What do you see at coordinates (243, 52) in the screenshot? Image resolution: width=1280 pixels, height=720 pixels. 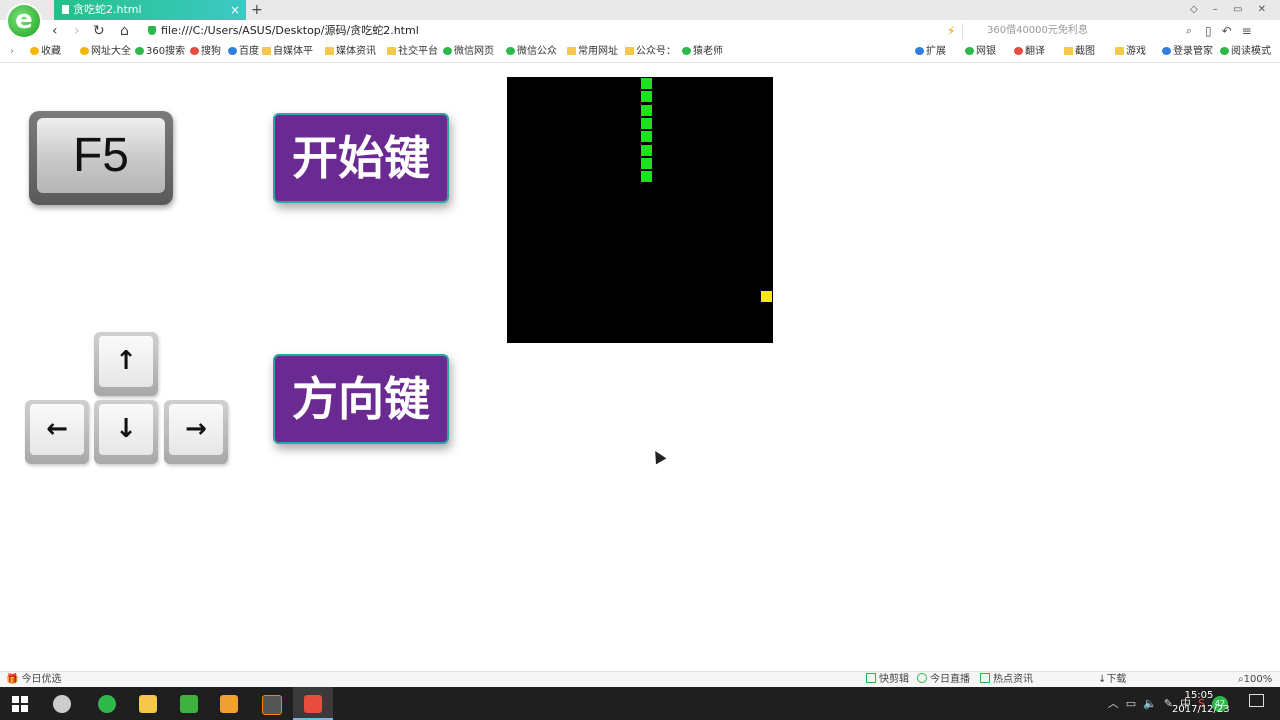 I see `bookmark-item: 百度` at bounding box center [243, 52].